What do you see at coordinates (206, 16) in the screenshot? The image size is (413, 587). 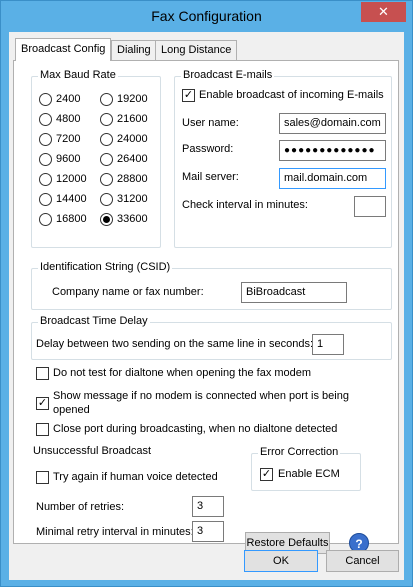 I see `window-title: Fax Configuration` at bounding box center [206, 16].